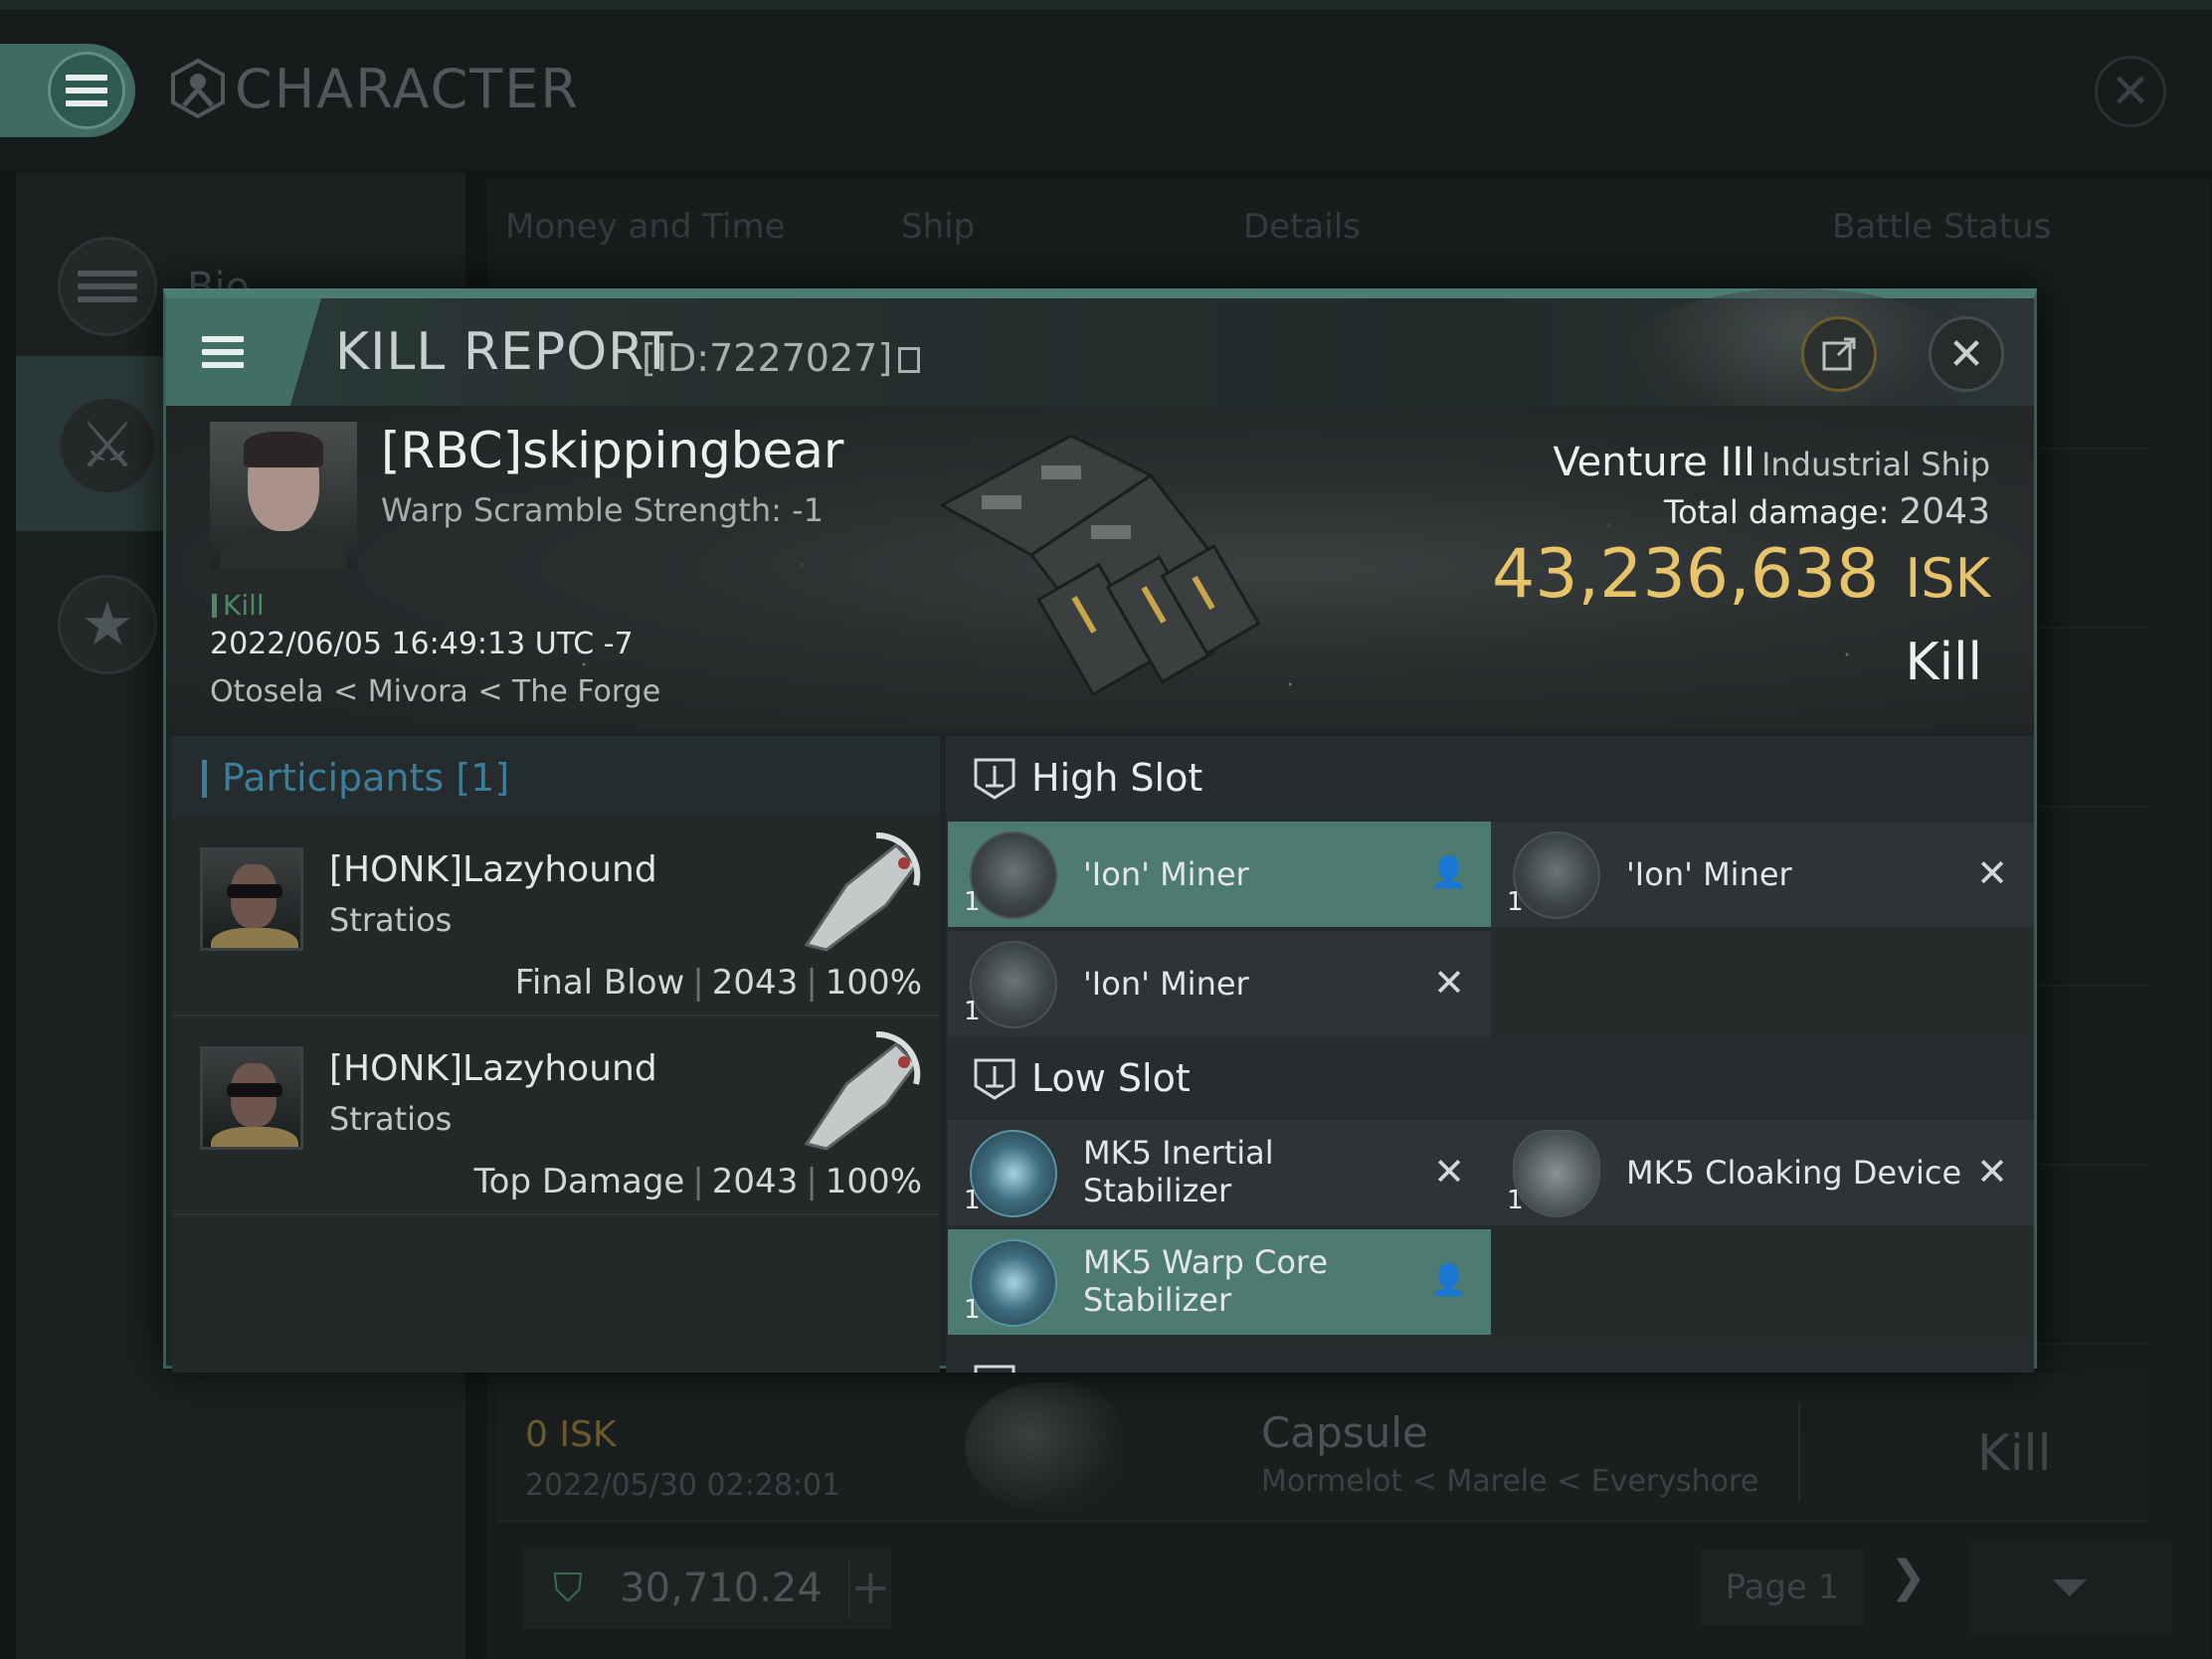 The width and height of the screenshot is (2212, 1659). I want to click on module-name-line: MK5 Warp Core, so click(1206, 1262).